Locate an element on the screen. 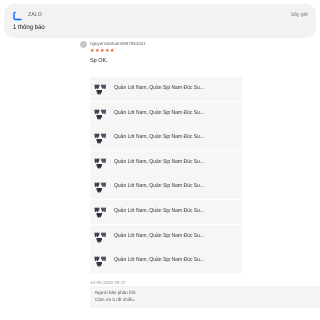  zalo-logo-icon is located at coordinates (17, 16).